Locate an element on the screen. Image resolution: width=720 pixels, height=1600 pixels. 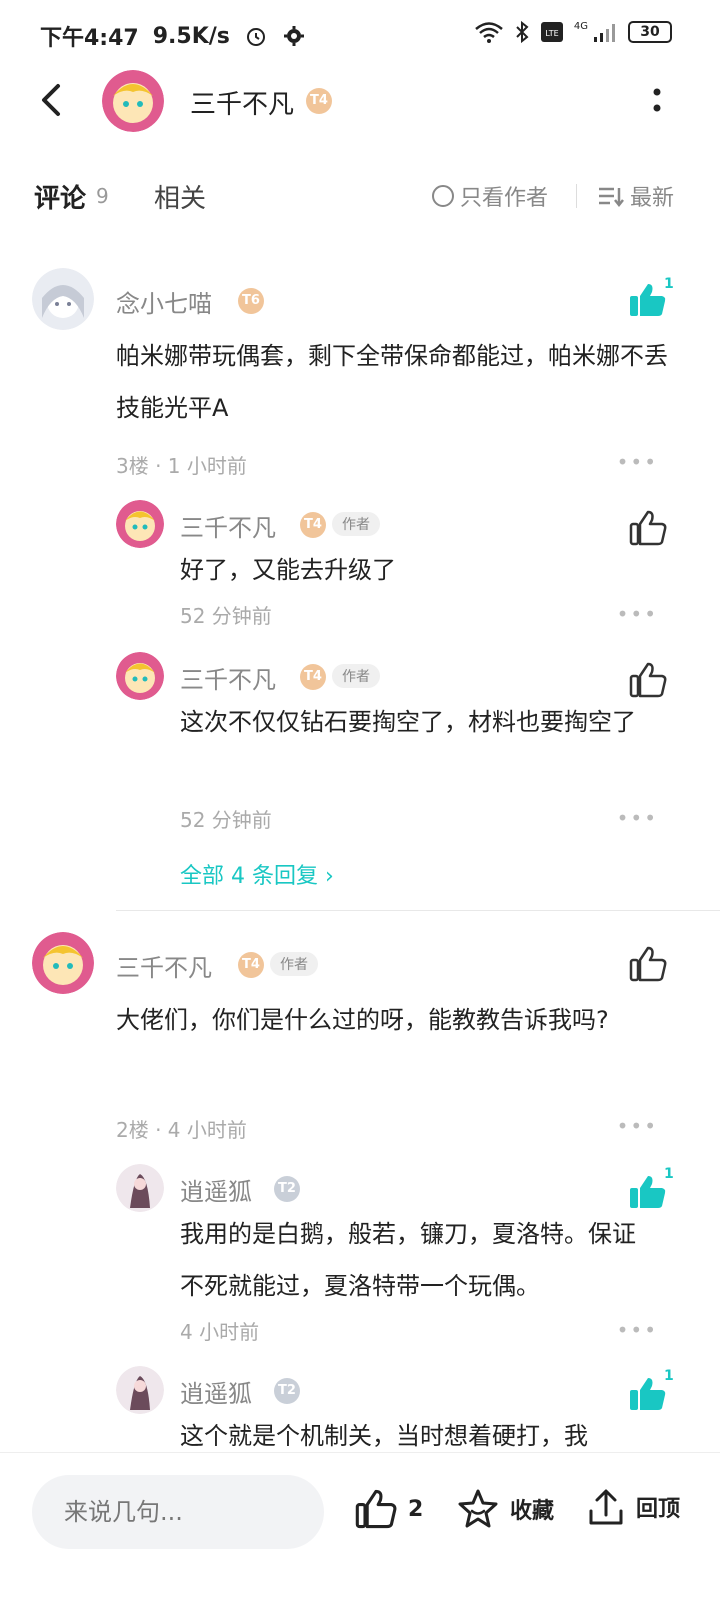
comment-text: 帕米娜带玩偶套，剩下全带保命都能过，帕米娜不丢技能光平A is located at coordinates (392, 382).